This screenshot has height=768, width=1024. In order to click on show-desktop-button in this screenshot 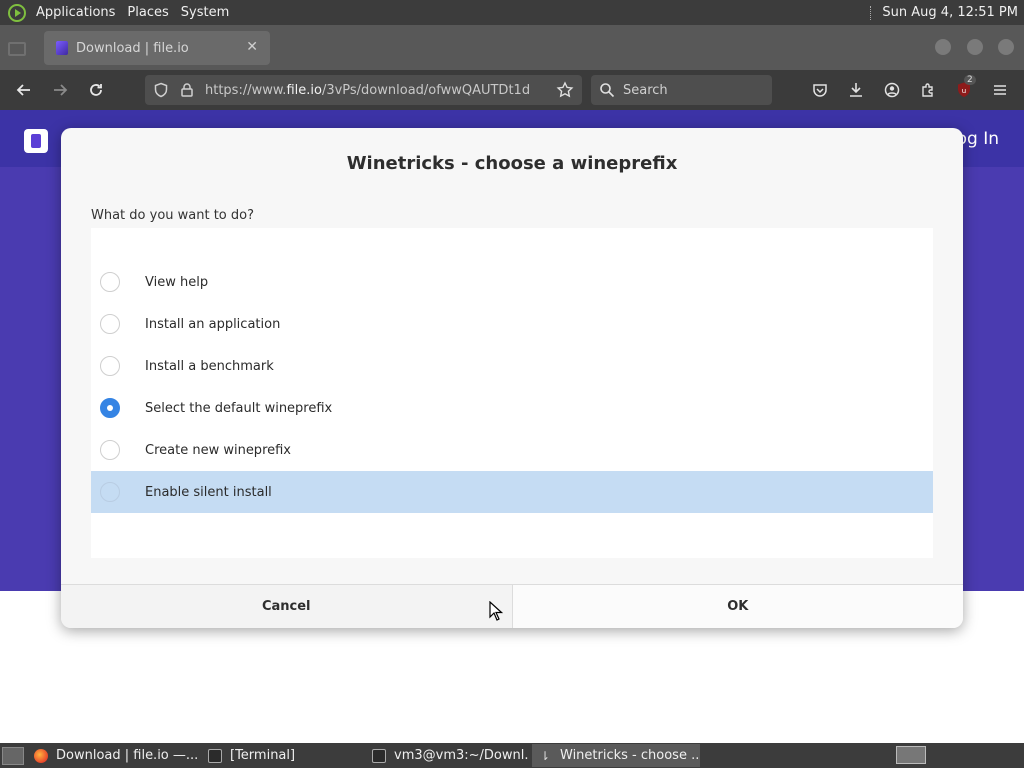, I will do `click(13, 755)`.